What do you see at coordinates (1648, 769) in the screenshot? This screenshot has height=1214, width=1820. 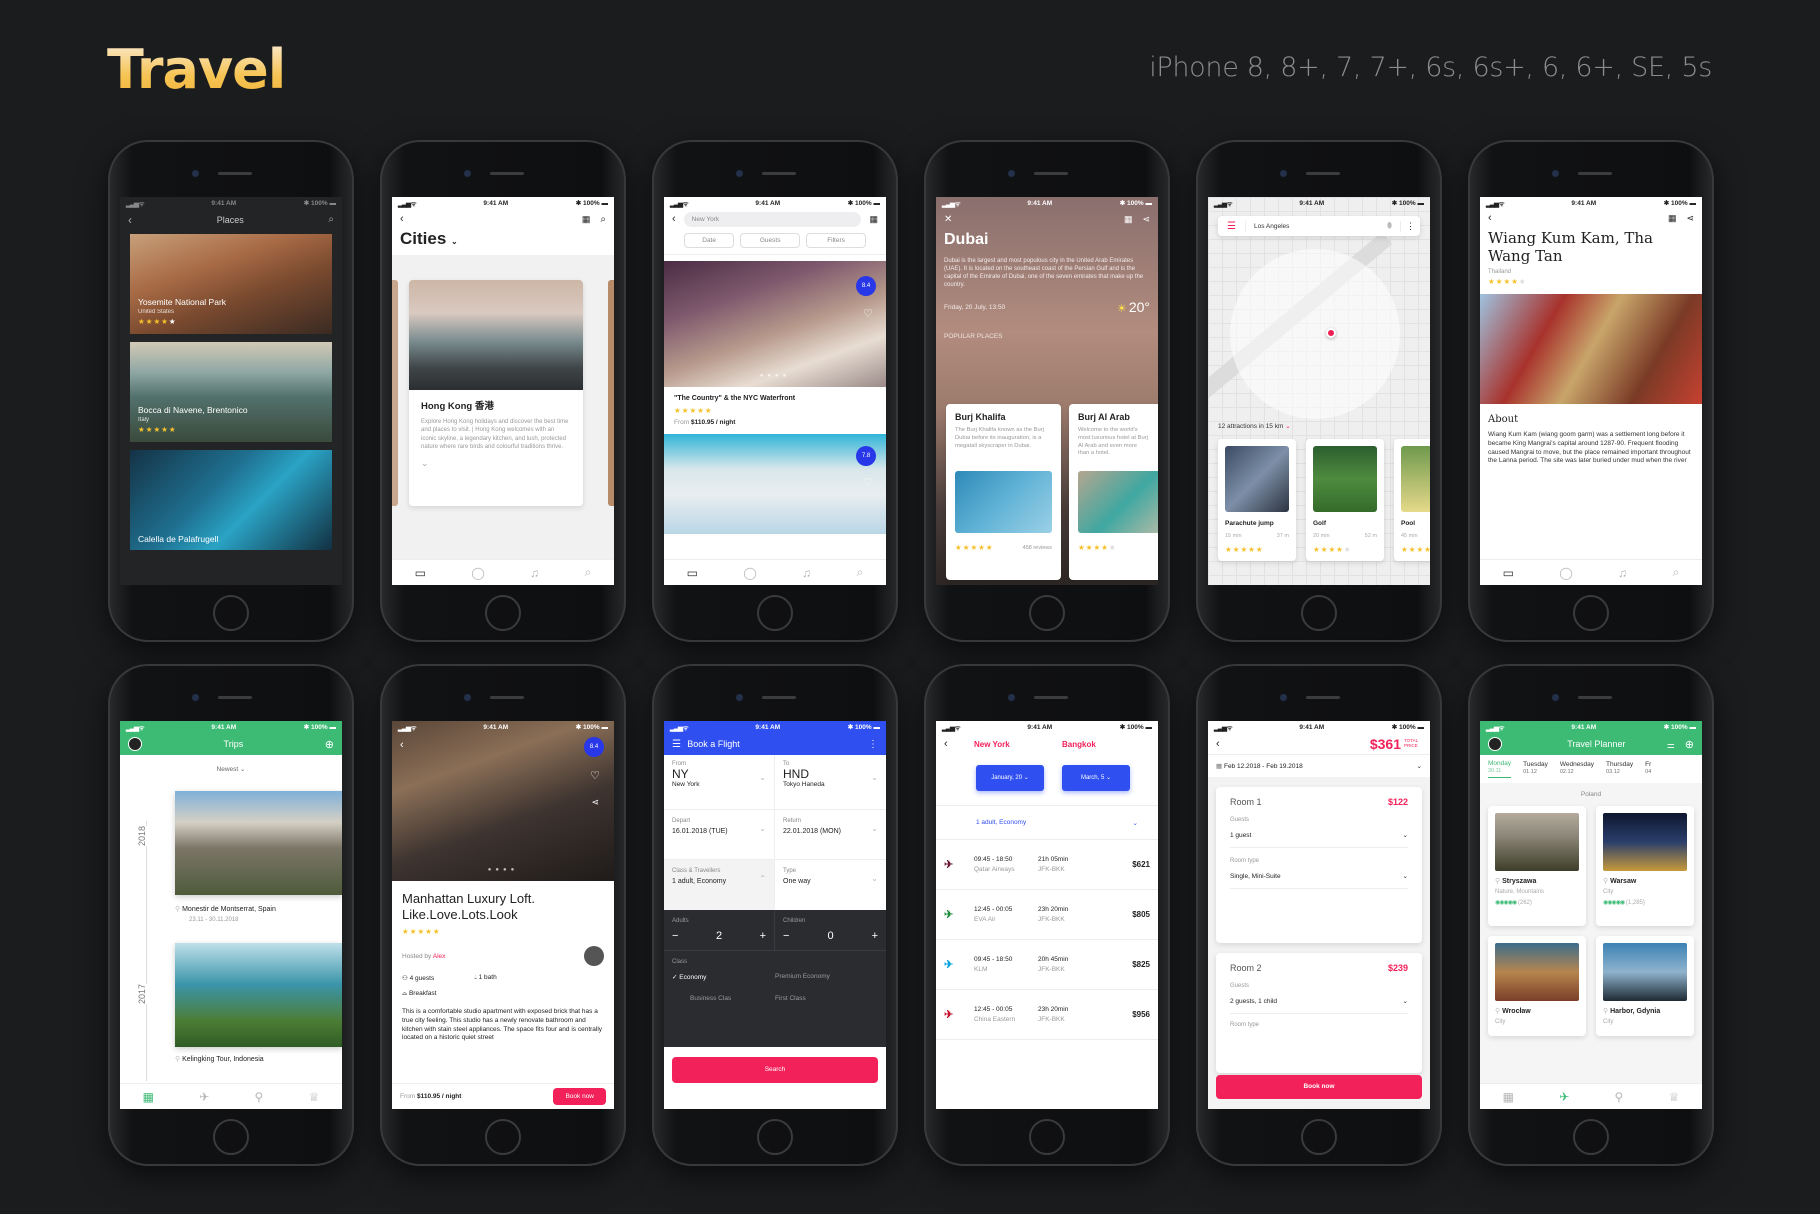 I see `day-tab: Fr 04` at bounding box center [1648, 769].